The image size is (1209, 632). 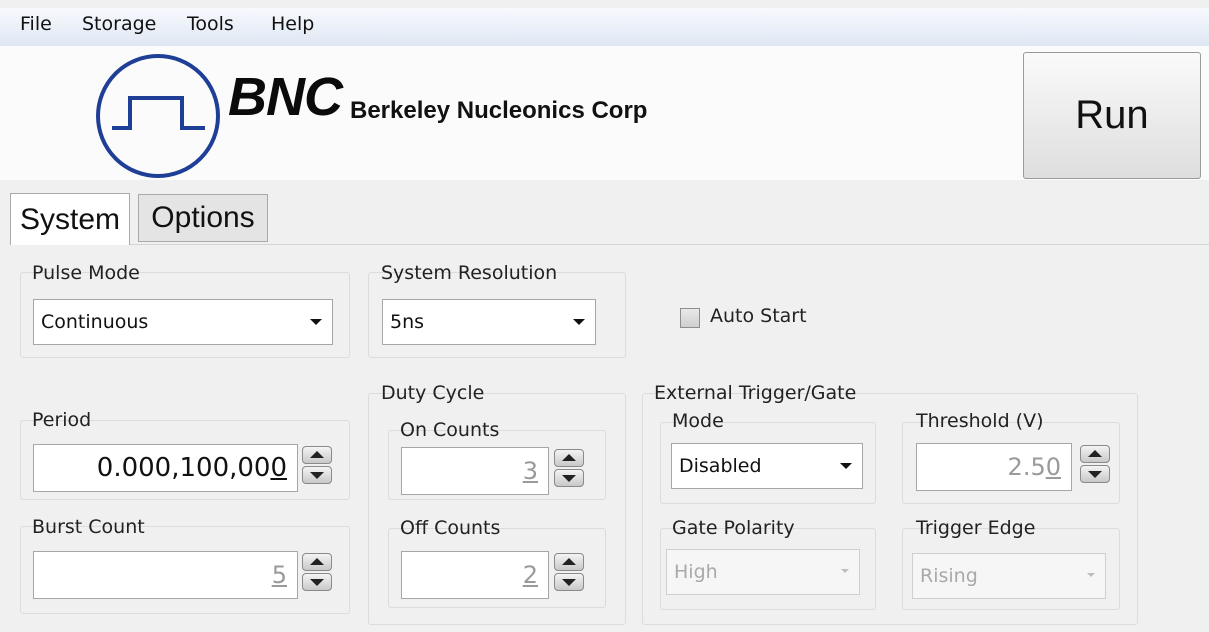 I want to click on on-counts-value: 3, so click(x=530, y=471).